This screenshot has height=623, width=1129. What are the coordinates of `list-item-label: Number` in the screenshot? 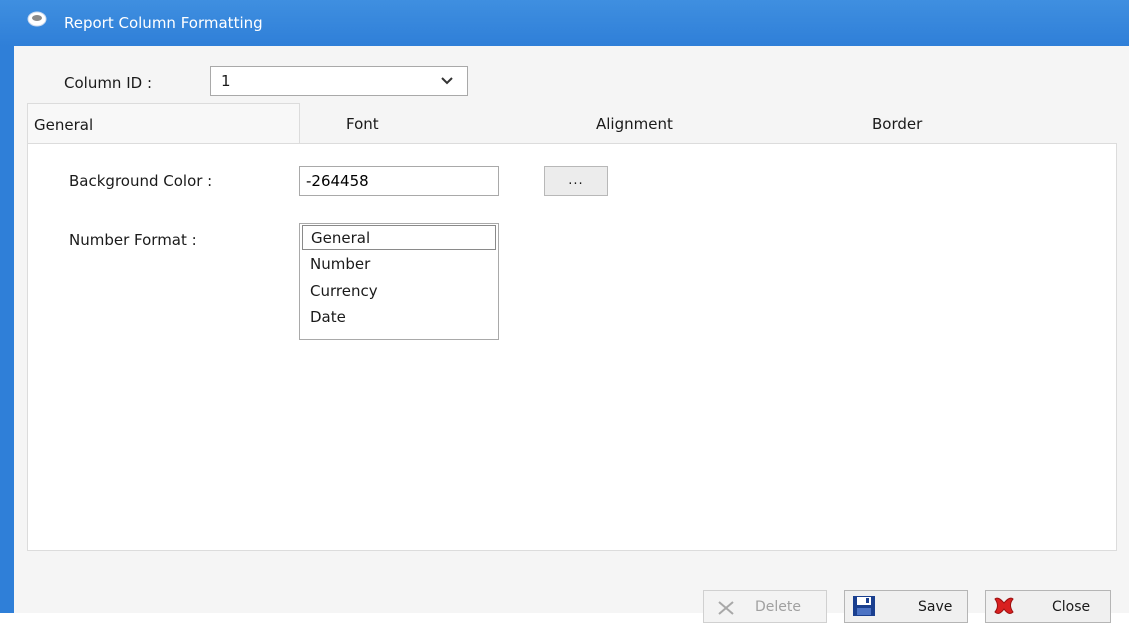 It's located at (340, 264).